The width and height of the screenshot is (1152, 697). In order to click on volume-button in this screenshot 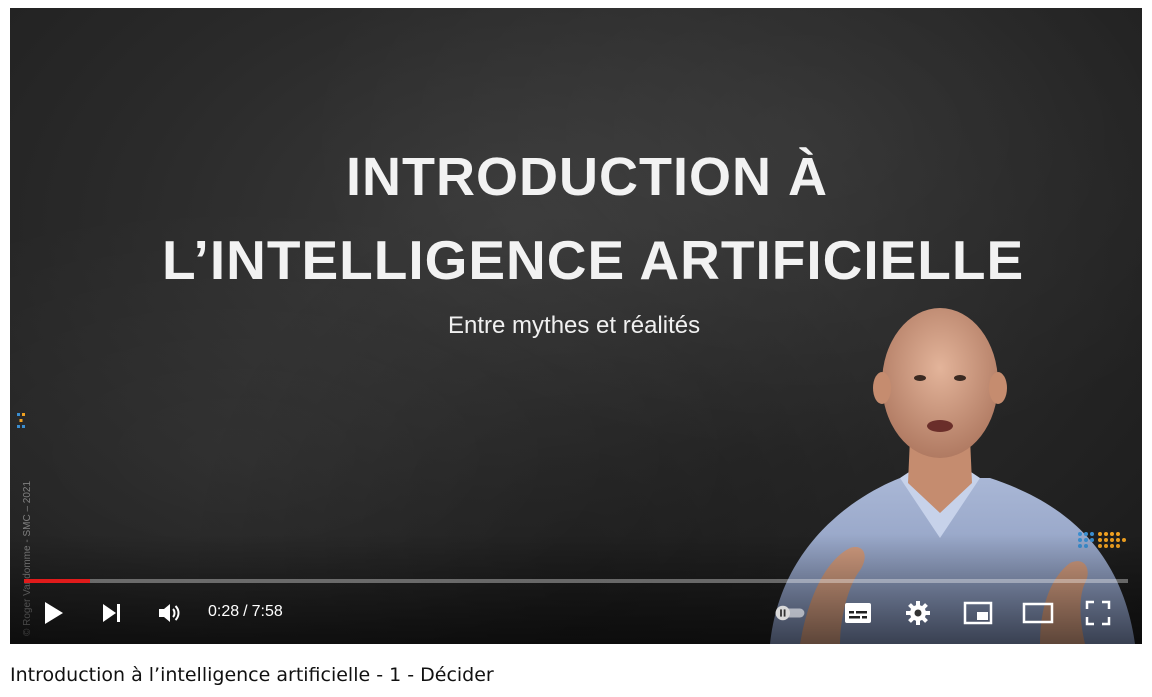, I will do `click(170, 613)`.